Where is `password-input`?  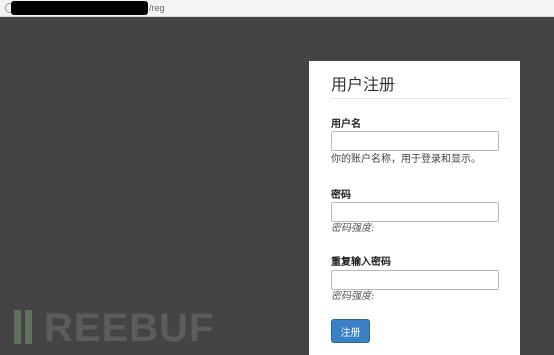
password-input is located at coordinates (415, 212).